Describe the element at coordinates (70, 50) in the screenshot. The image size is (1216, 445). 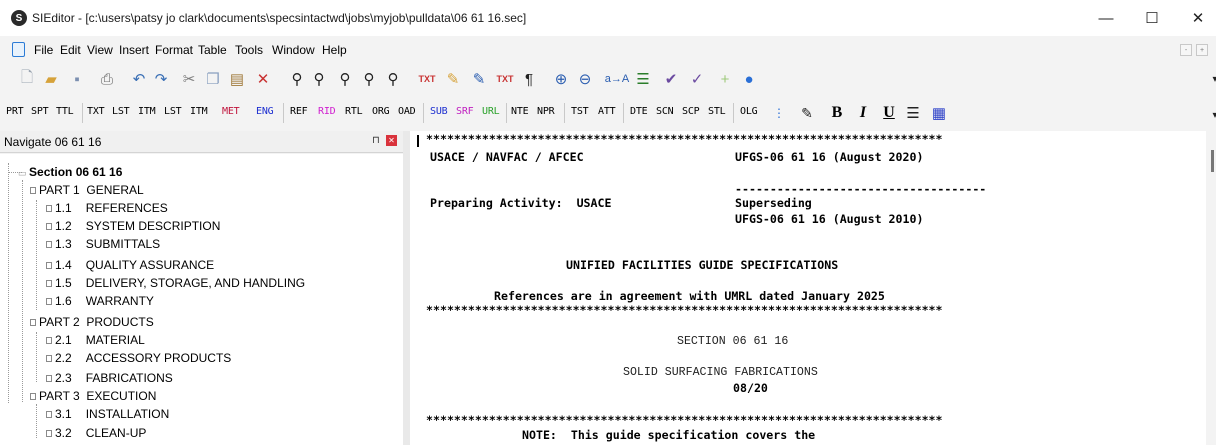
I see `menu-edit: Edit` at that location.